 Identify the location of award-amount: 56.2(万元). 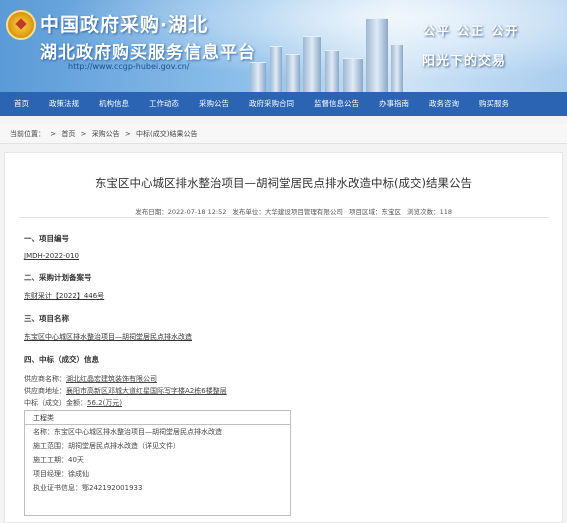
(105, 403).